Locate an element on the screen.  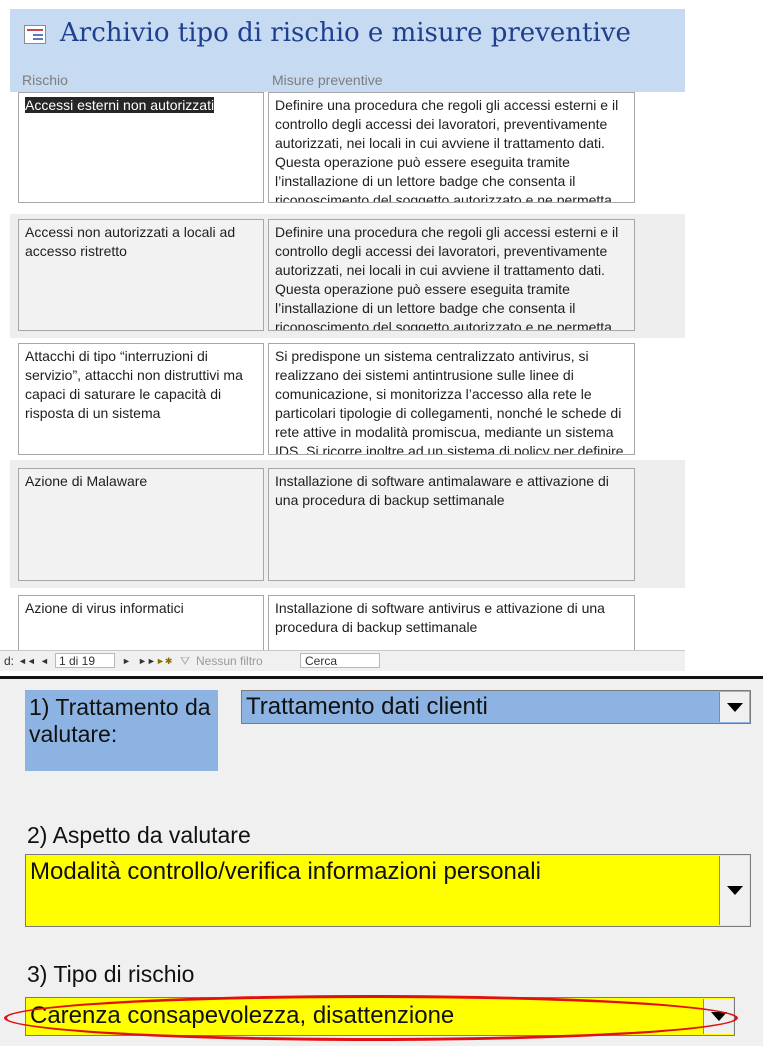
record-position-input: 1 di 19 is located at coordinates (85, 660).